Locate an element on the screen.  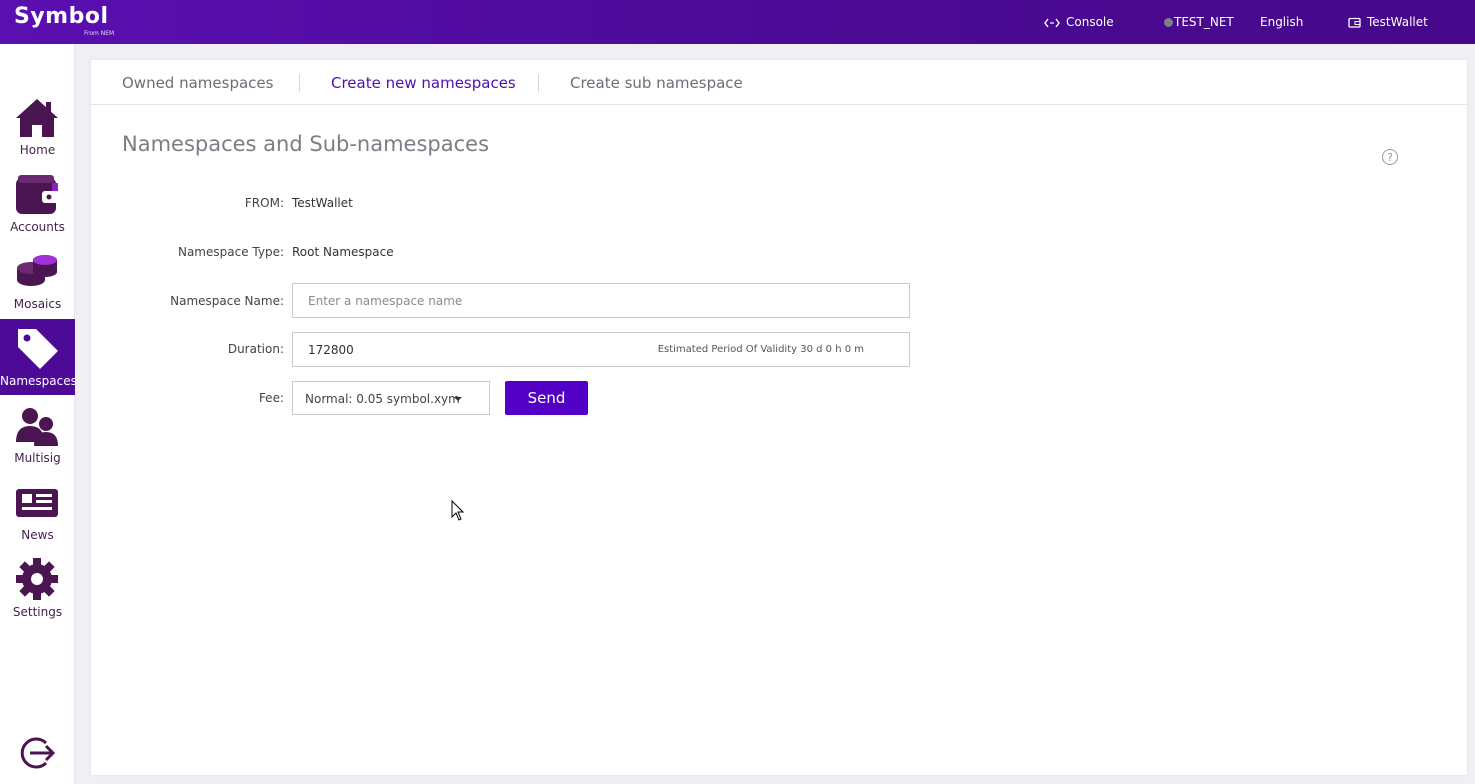
fee-selected-value: Normal: 0.05 symbol.xym is located at coordinates (382, 399).